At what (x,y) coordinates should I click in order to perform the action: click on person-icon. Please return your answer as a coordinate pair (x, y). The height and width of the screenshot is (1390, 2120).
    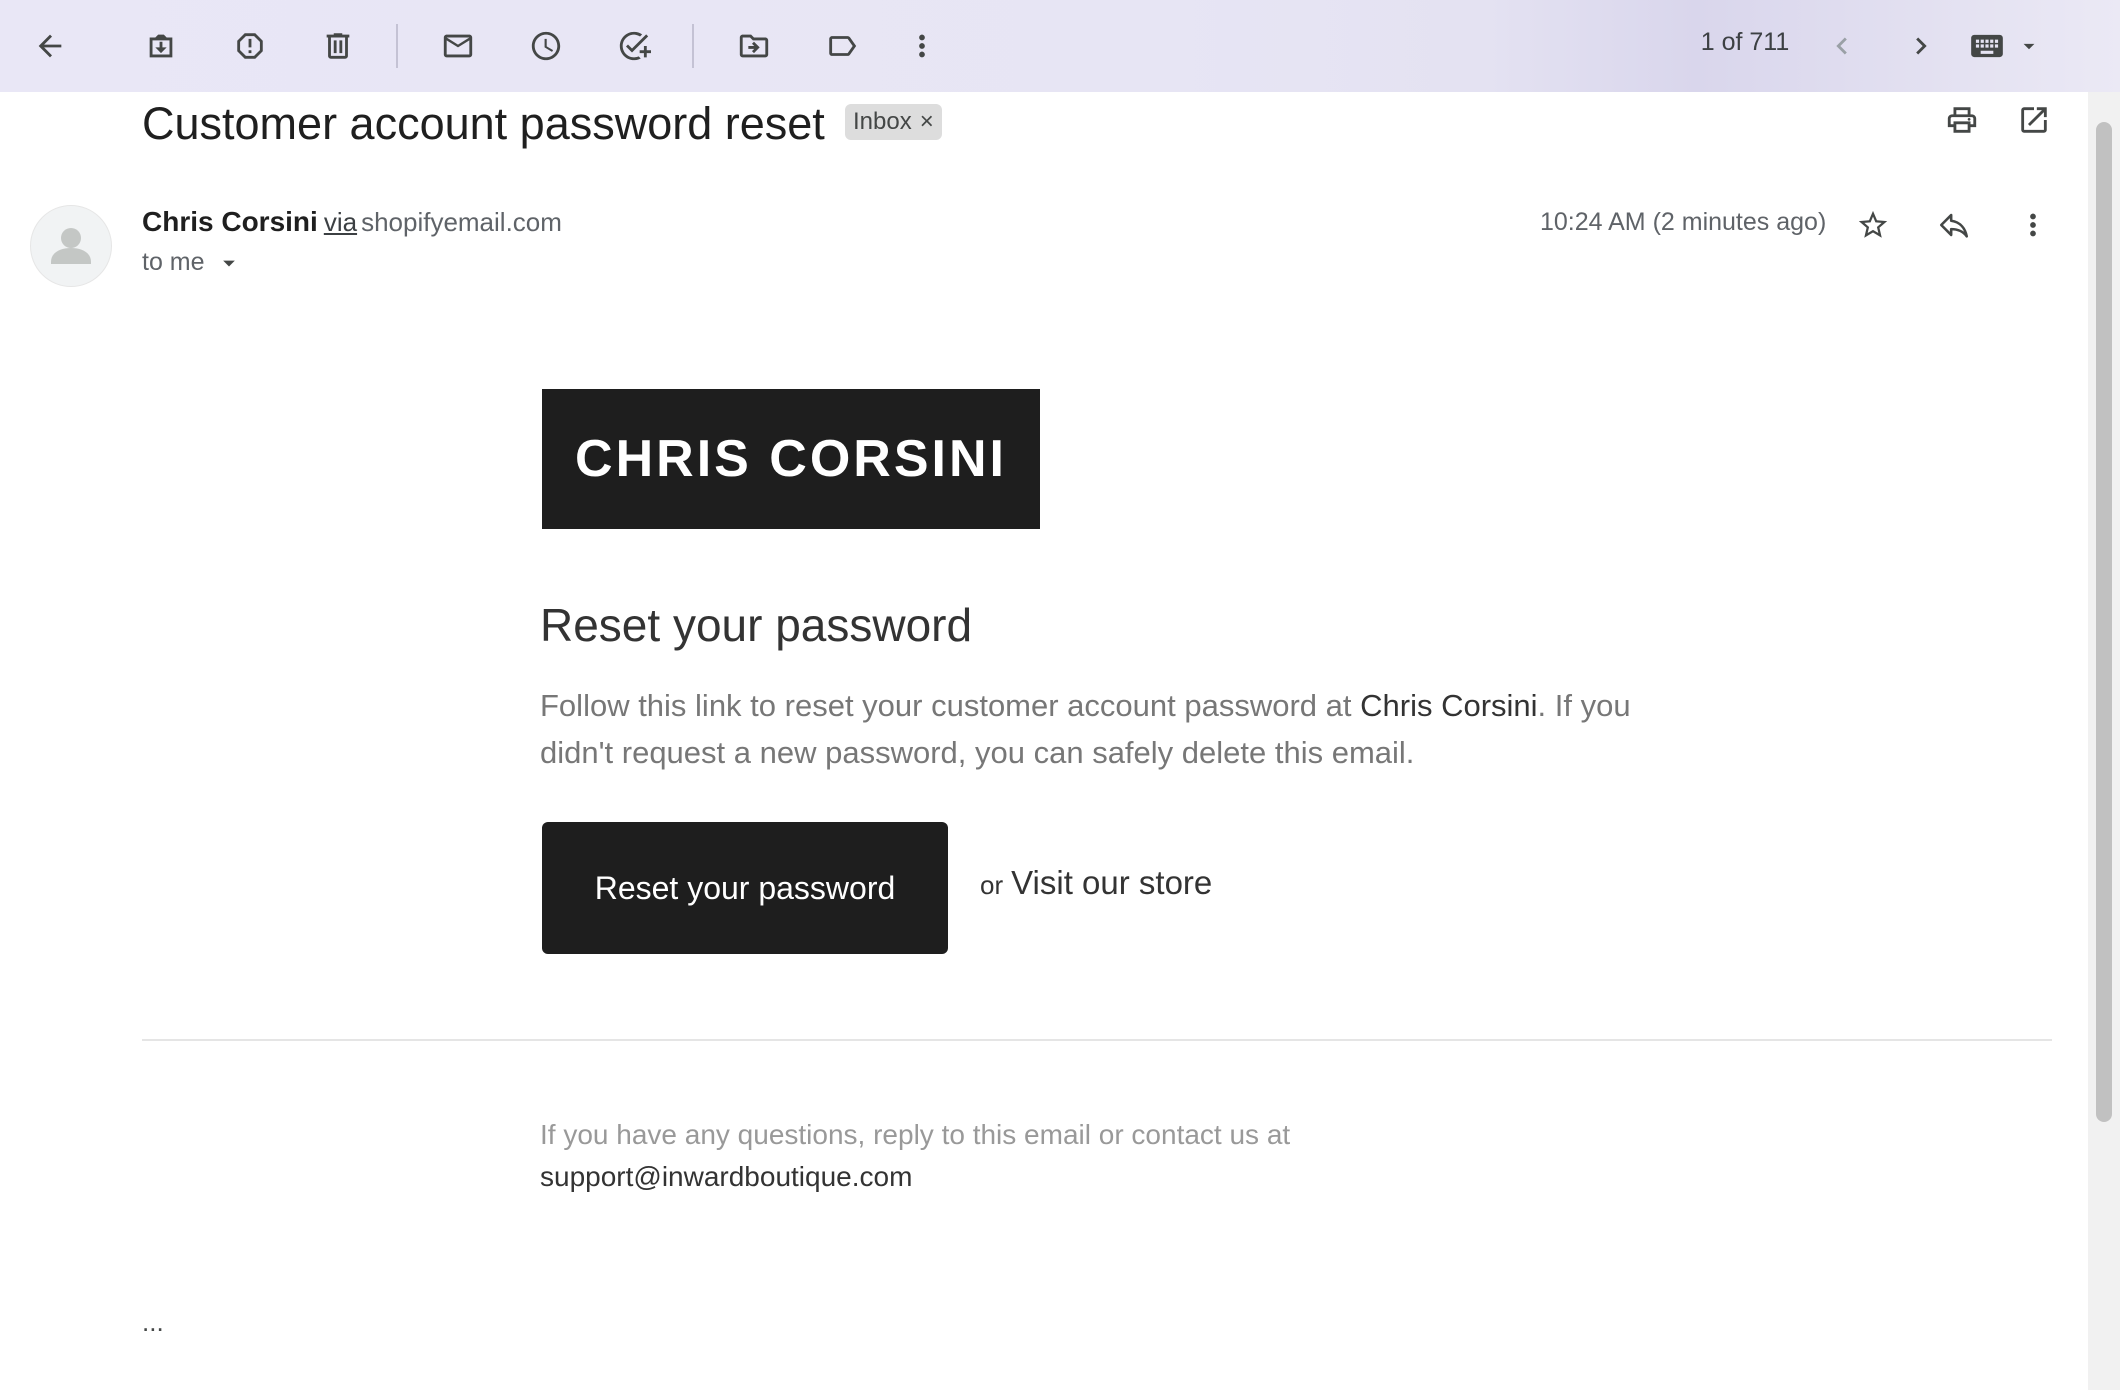
    Looking at the image, I should click on (71, 246).